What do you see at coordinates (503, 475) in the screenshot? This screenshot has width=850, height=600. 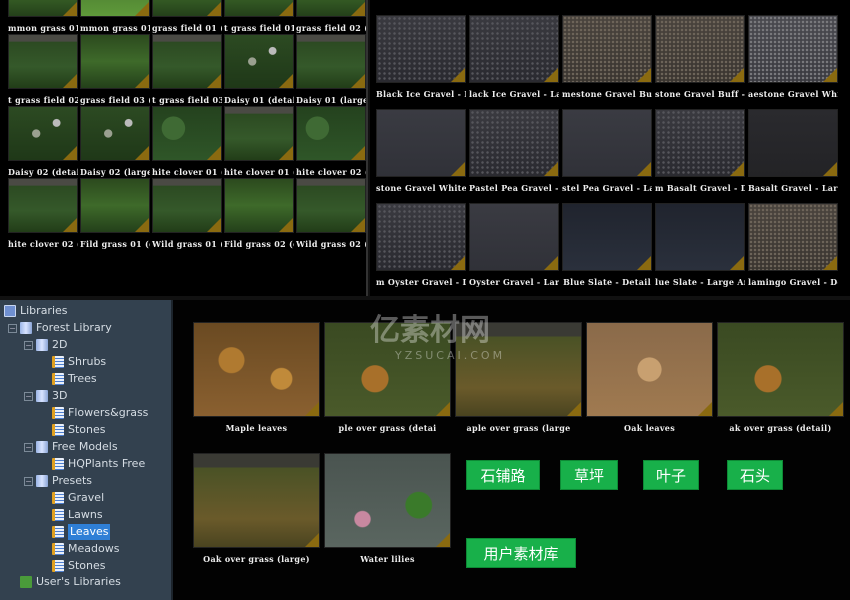 I see `stone-path-button: 石铺路` at bounding box center [503, 475].